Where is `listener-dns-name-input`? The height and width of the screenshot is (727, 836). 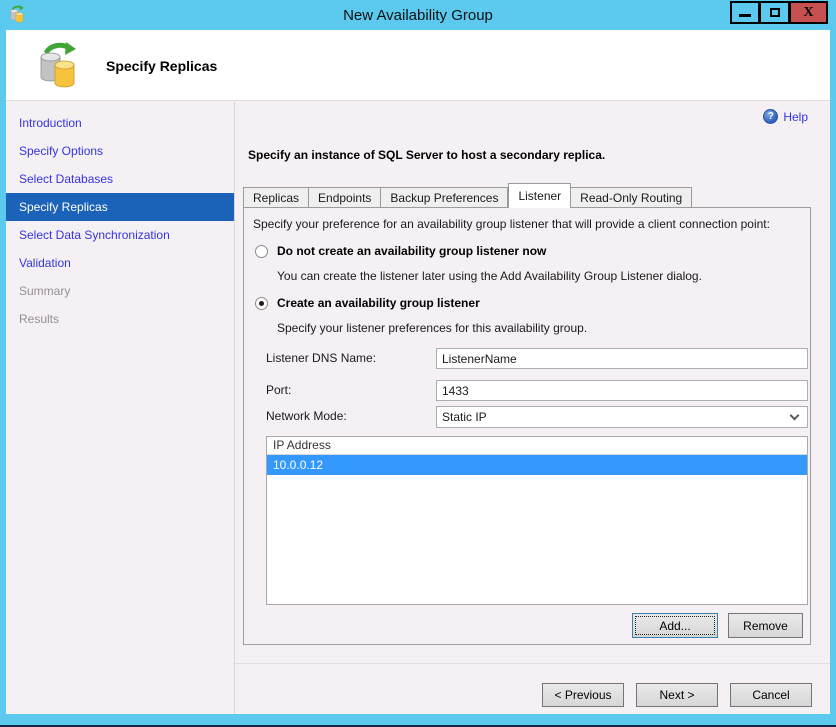 listener-dns-name-input is located at coordinates (622, 358).